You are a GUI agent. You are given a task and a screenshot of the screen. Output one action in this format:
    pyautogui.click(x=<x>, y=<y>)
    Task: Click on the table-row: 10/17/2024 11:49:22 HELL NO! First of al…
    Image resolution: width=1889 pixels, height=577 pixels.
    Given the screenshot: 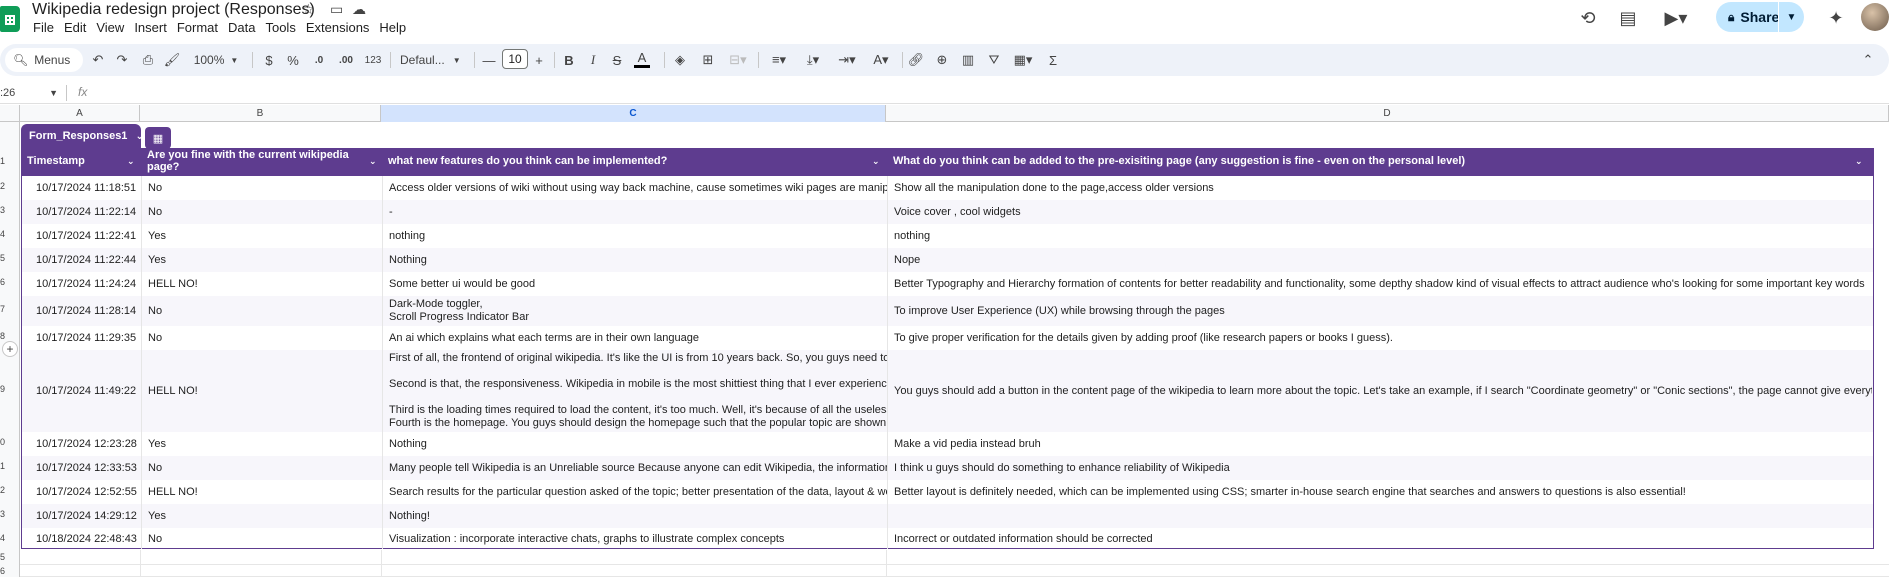 What is the action you would take?
    pyautogui.click(x=947, y=391)
    